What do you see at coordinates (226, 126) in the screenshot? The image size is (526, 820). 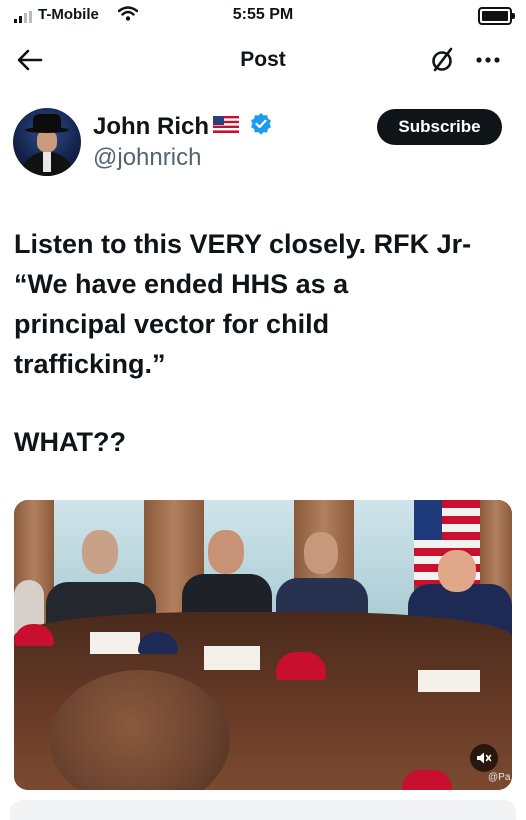 I see `us-flag-icon` at bounding box center [226, 126].